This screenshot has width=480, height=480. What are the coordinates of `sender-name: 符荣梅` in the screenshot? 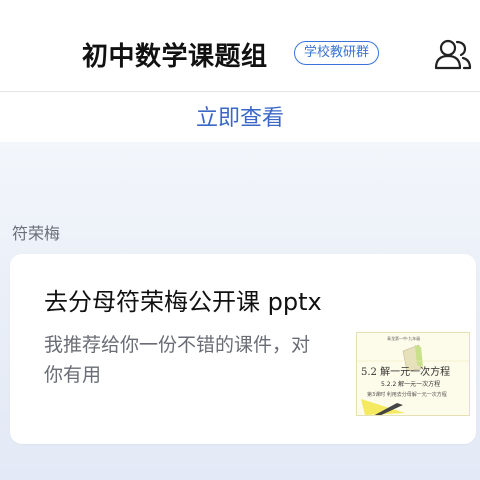 It's located at (36, 233).